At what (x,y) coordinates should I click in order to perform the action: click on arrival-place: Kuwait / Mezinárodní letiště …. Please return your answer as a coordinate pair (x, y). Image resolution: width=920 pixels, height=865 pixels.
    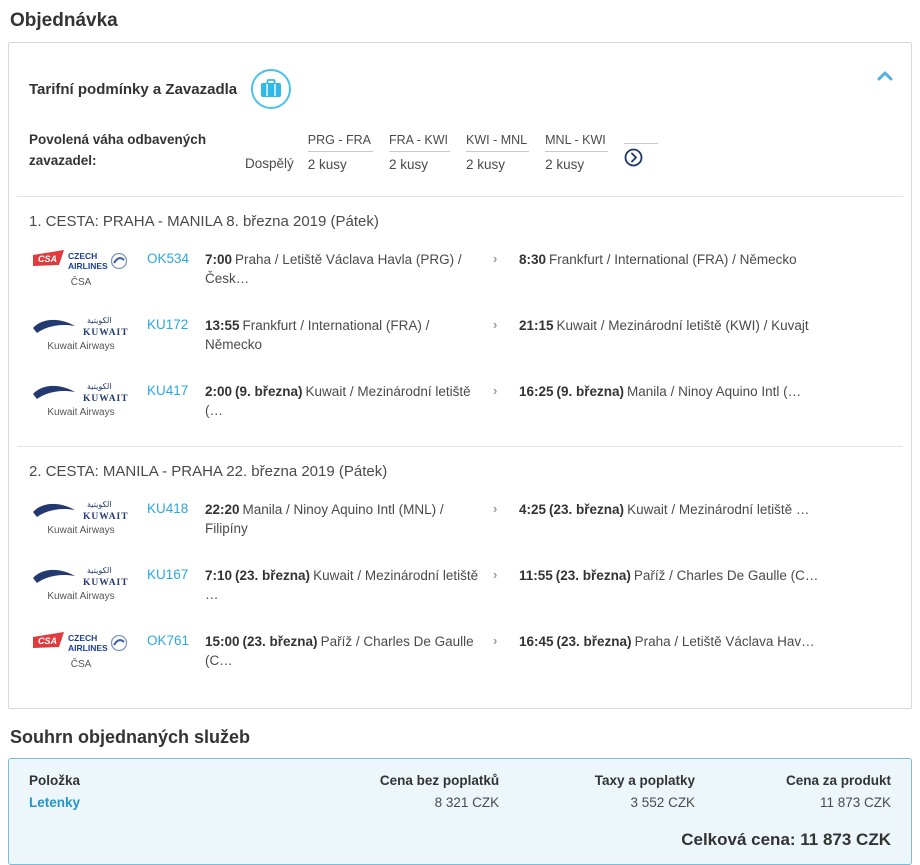
    Looking at the image, I should click on (718, 509).